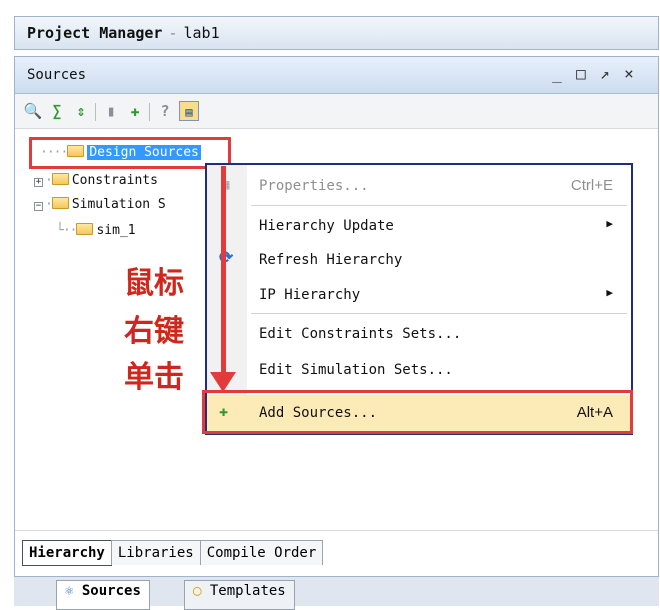 The width and height of the screenshot is (660, 610). I want to click on tree-item-simulation-sources: − · Simulation S, so click(100, 208).